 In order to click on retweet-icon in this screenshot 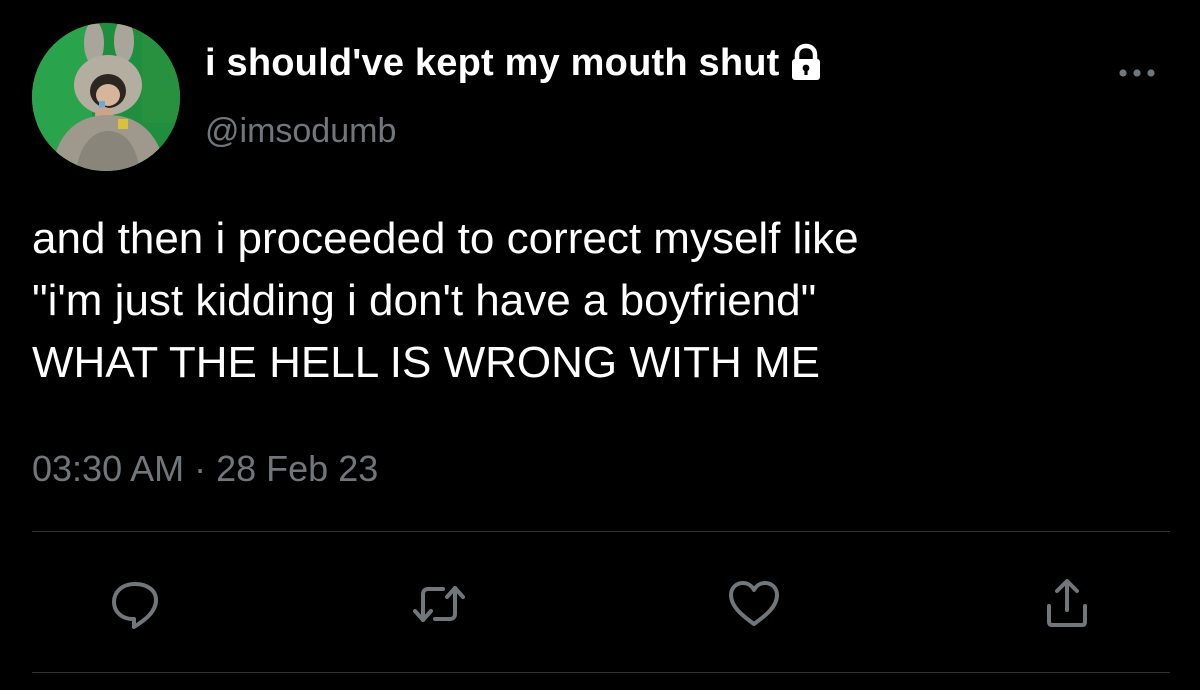, I will do `click(439, 604)`.